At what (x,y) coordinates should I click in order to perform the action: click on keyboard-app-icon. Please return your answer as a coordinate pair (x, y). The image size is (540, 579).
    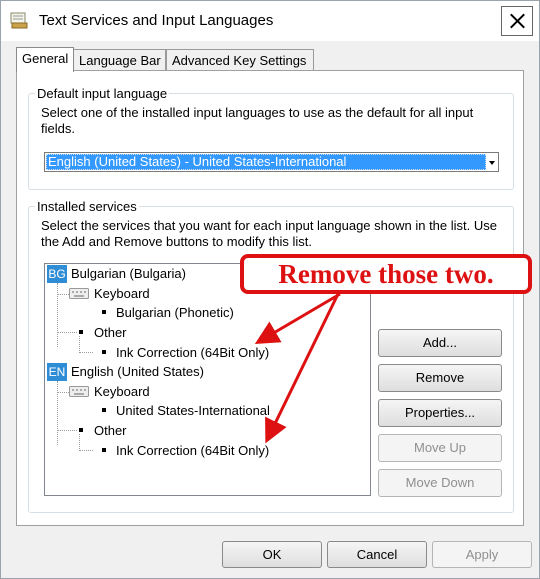
    Looking at the image, I should click on (19, 20).